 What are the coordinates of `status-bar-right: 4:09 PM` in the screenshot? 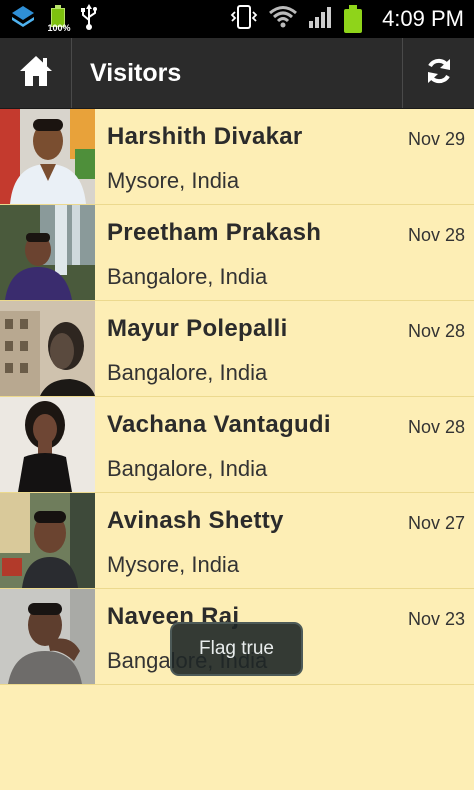 It's located at (347, 19).